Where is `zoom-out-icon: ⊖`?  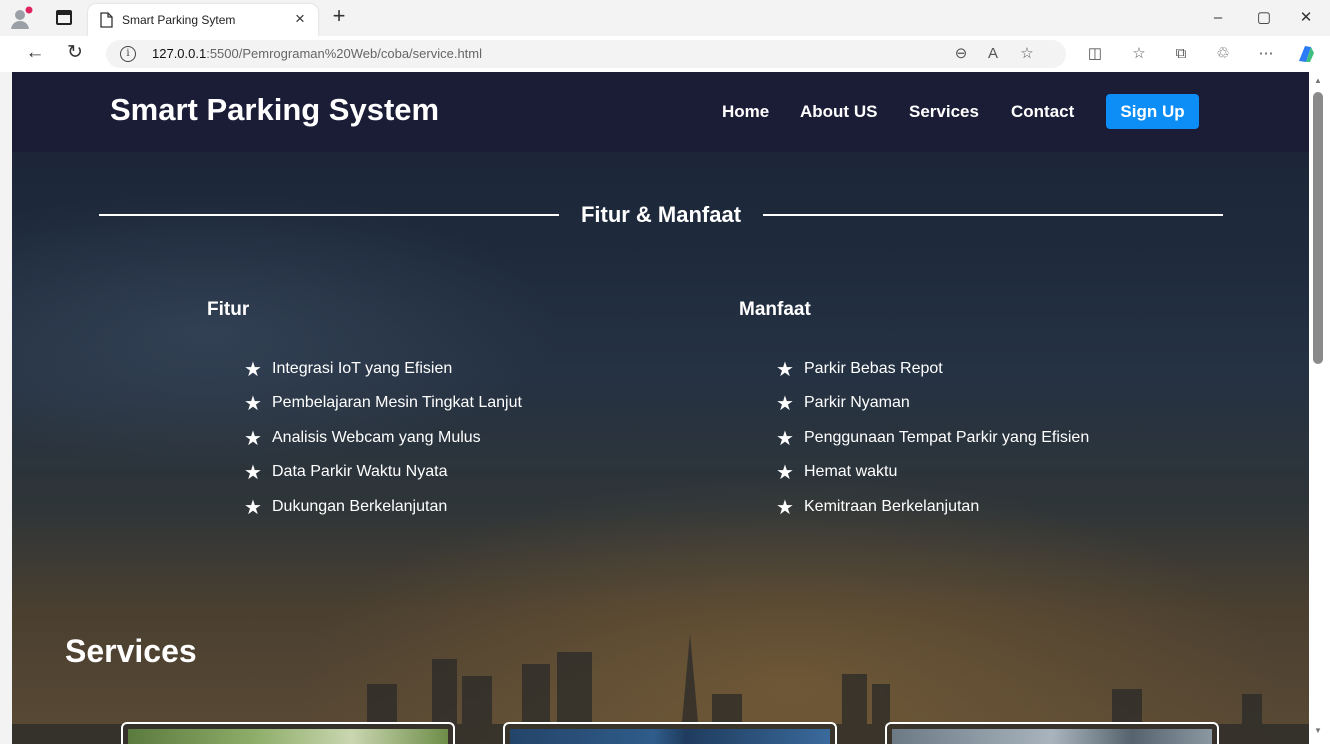
zoom-out-icon: ⊖ is located at coordinates (961, 54).